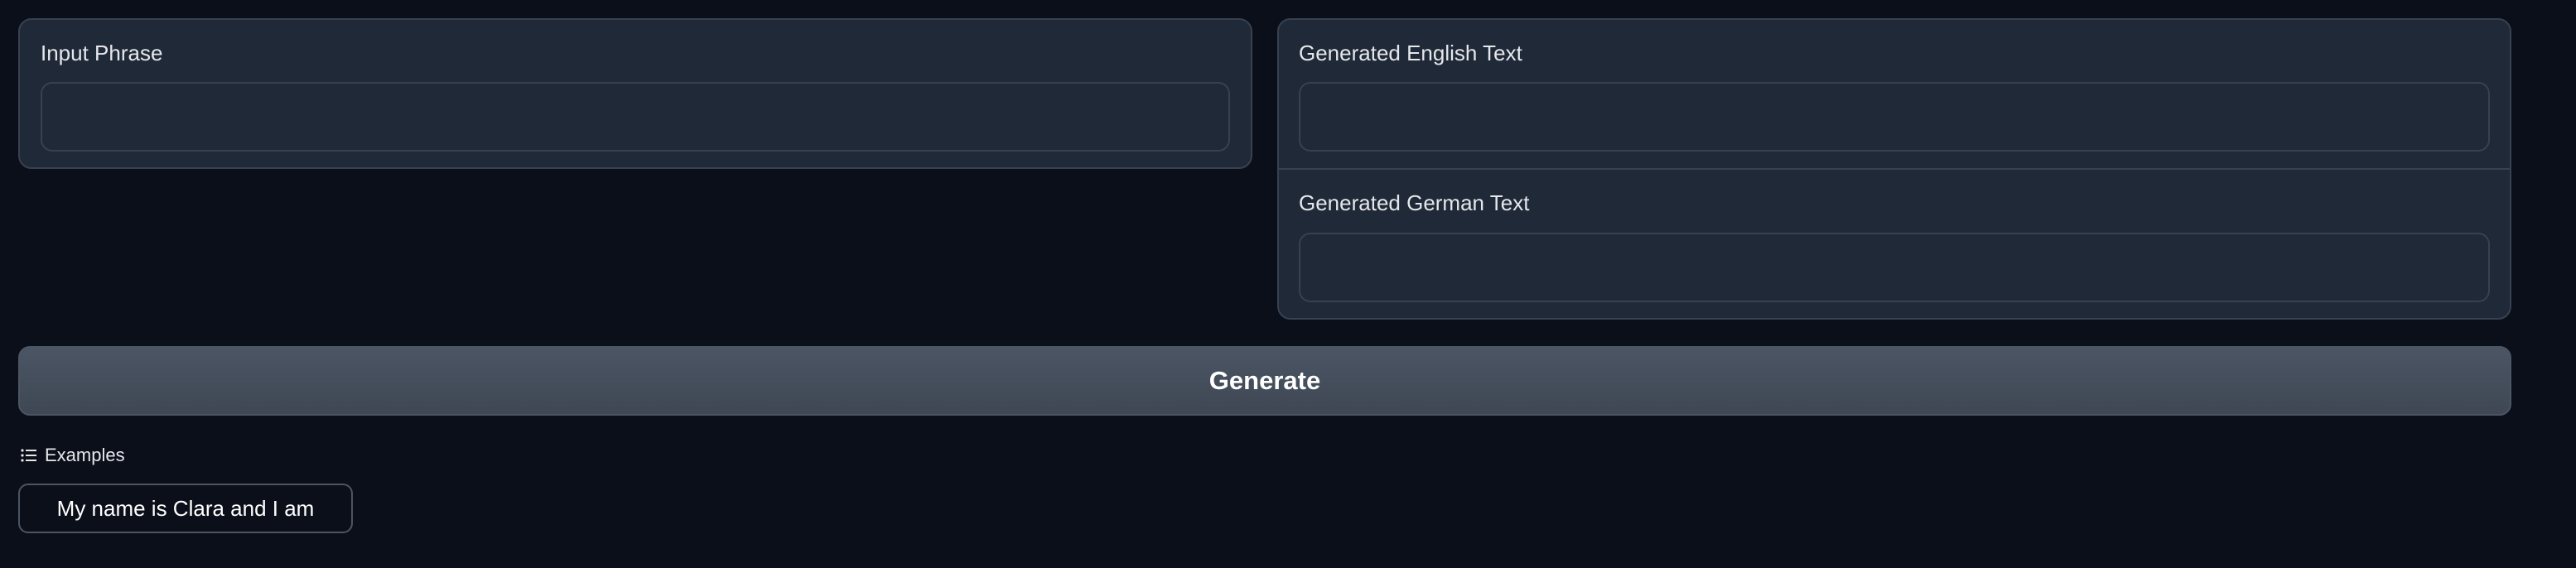  What do you see at coordinates (1894, 169) in the screenshot?
I see `output-divider` at bounding box center [1894, 169].